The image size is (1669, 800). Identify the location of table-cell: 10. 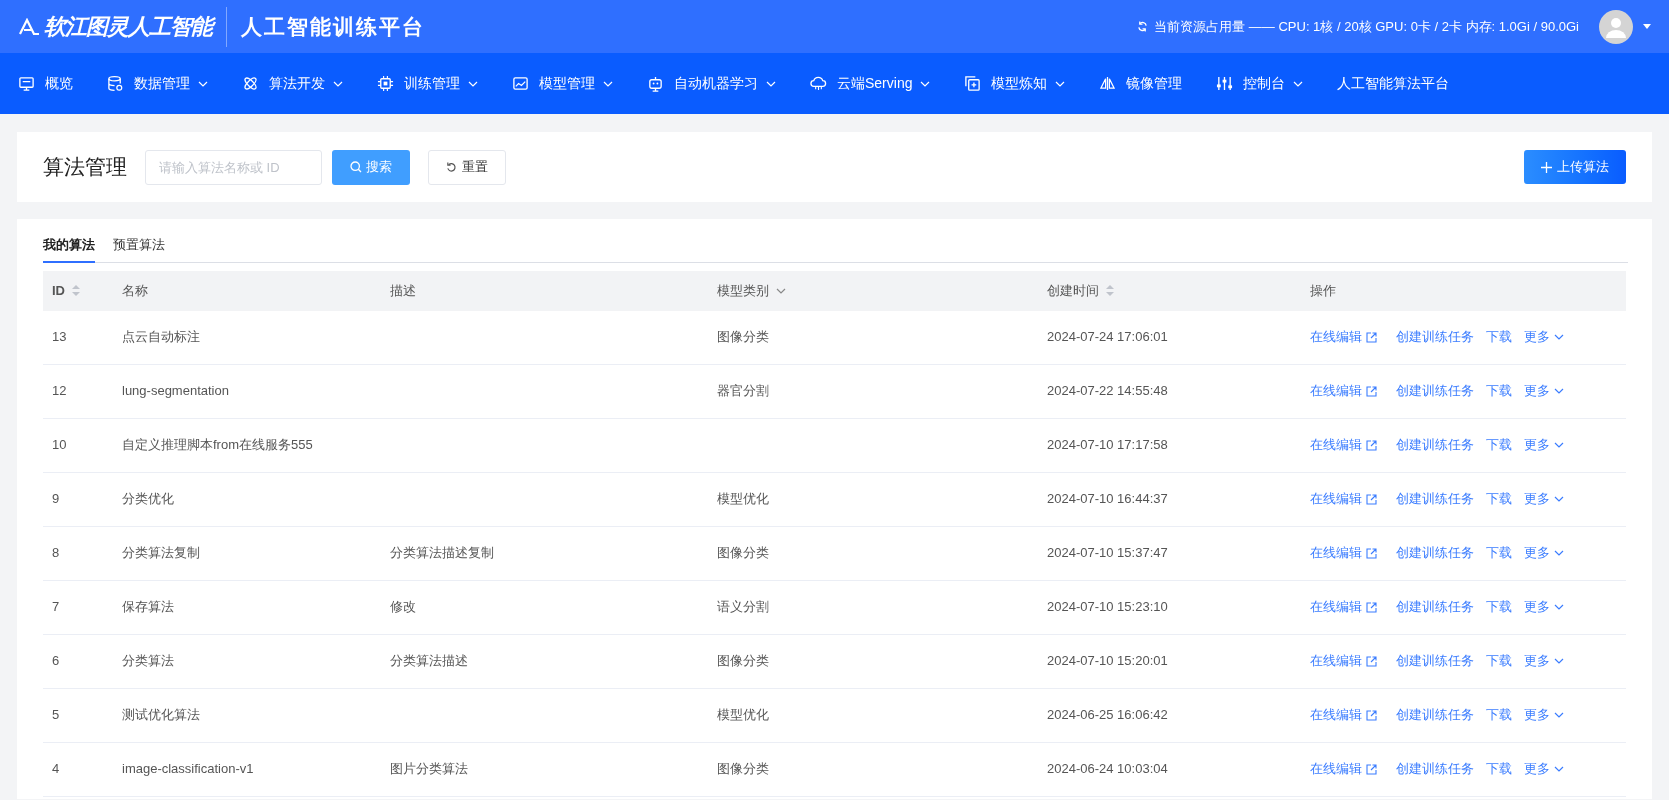
(59, 445).